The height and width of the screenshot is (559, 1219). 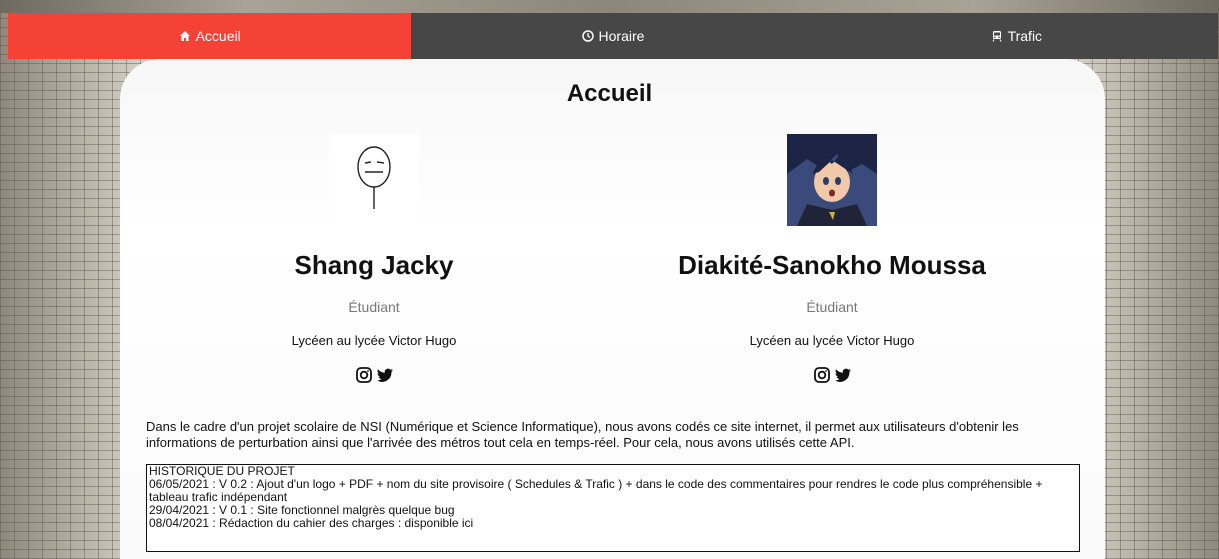 What do you see at coordinates (609, 93) in the screenshot?
I see `page-title: Accueil` at bounding box center [609, 93].